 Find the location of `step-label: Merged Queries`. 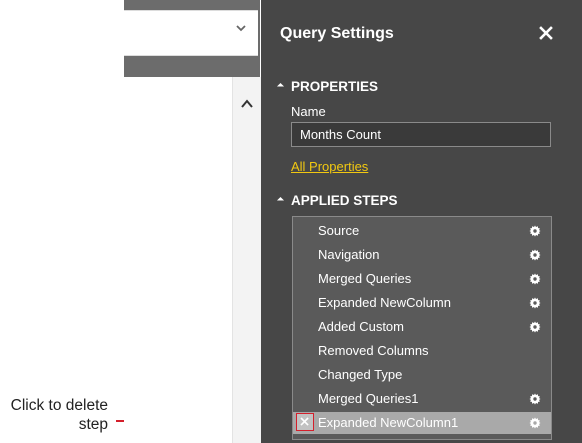

step-label: Merged Queries is located at coordinates (365, 278).